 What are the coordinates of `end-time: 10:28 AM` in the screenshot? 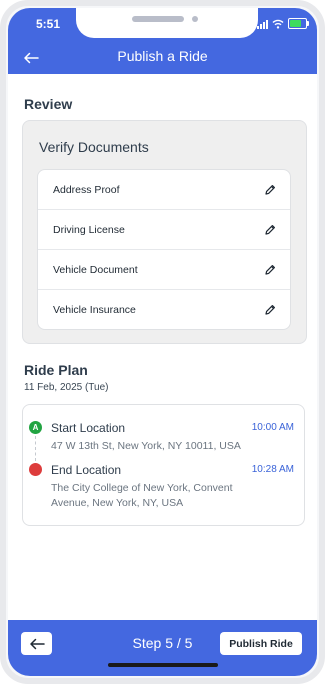 It's located at (272, 469).